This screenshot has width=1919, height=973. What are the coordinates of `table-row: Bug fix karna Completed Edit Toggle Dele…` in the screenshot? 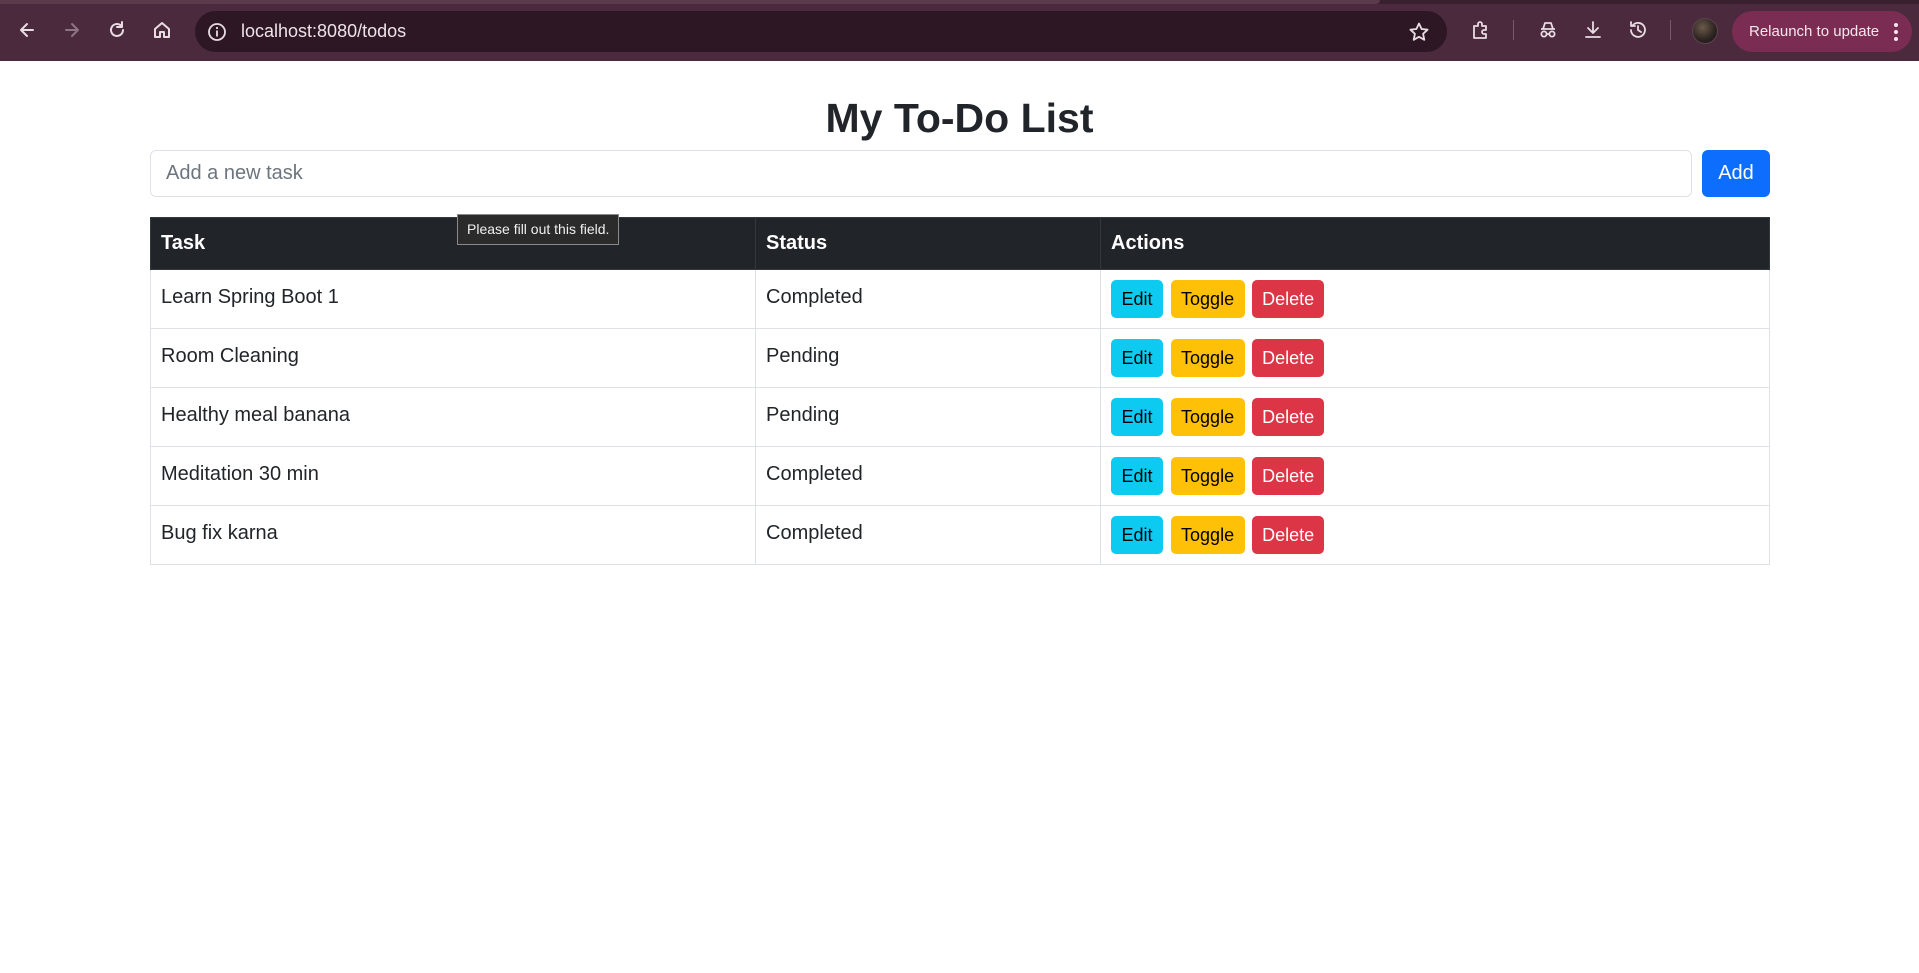 It's located at (960, 535).